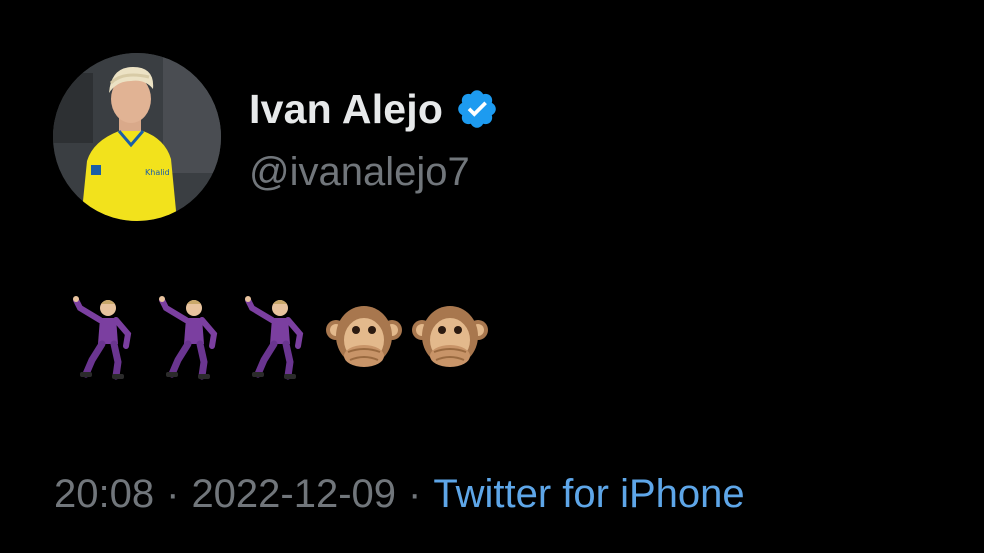  What do you see at coordinates (293, 494) in the screenshot?
I see `tweet-date: 2022-12-09` at bounding box center [293, 494].